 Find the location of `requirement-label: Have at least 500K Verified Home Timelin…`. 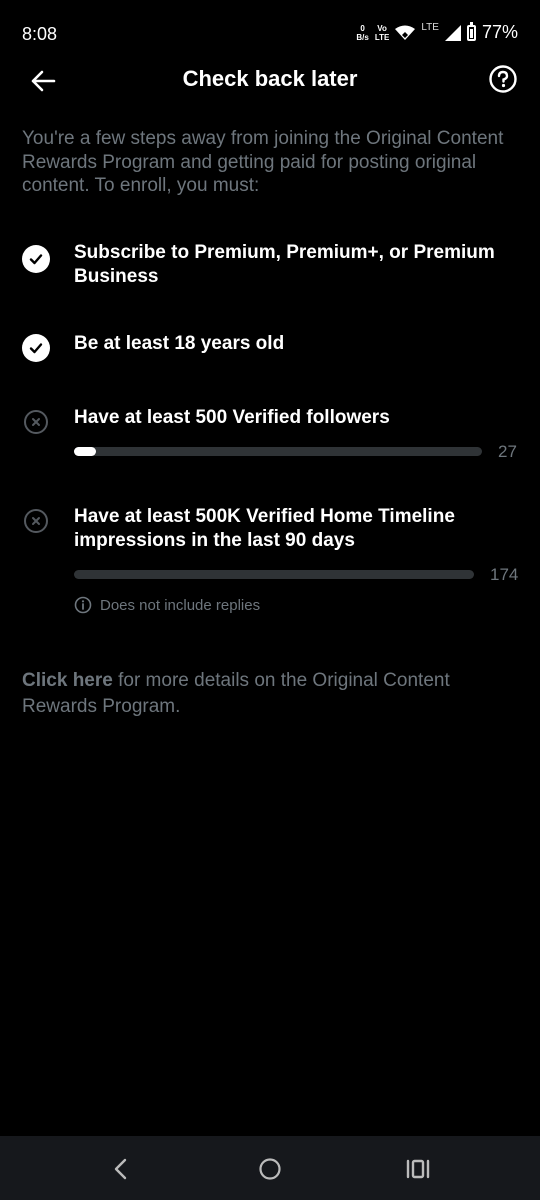

requirement-label: Have at least 500K Verified Home Timelin… is located at coordinates (264, 528).